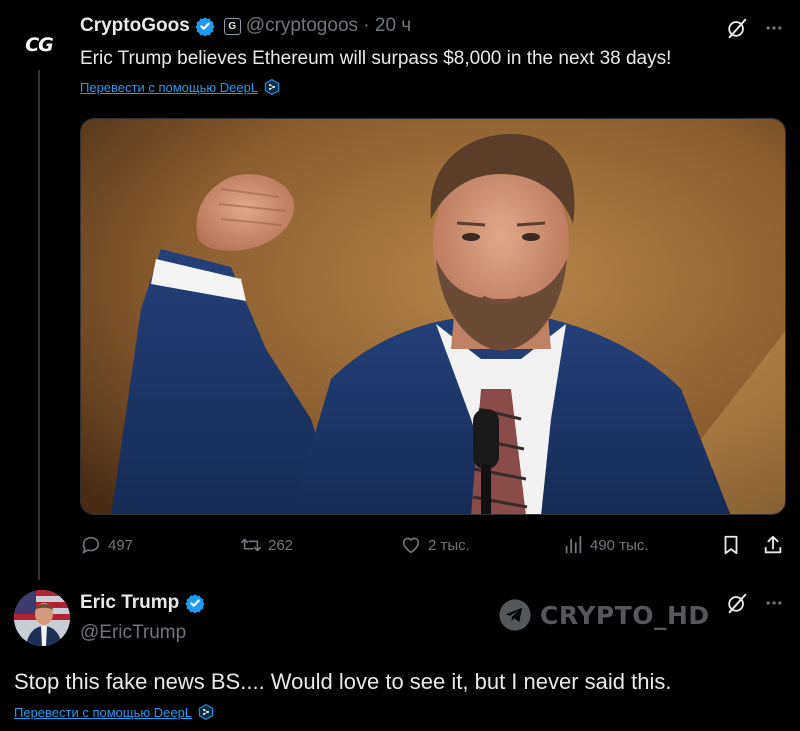 Image resolution: width=800 pixels, height=731 pixels. What do you see at coordinates (39, 325) in the screenshot?
I see `thread-line` at bounding box center [39, 325].